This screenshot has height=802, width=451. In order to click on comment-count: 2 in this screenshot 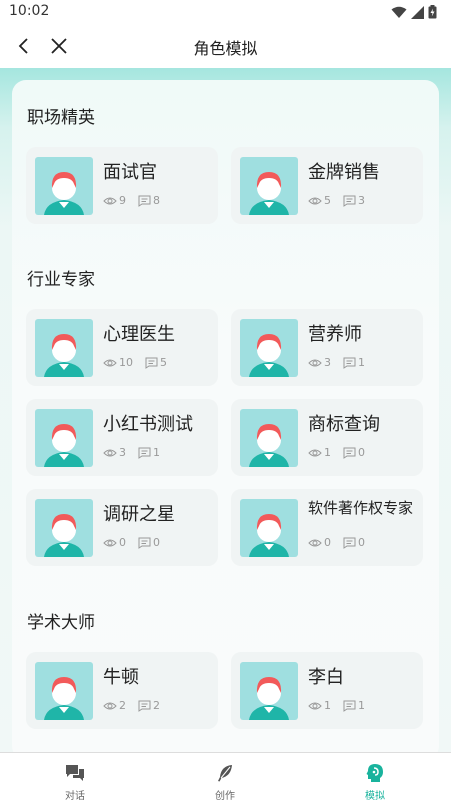, I will do `click(156, 705)`.